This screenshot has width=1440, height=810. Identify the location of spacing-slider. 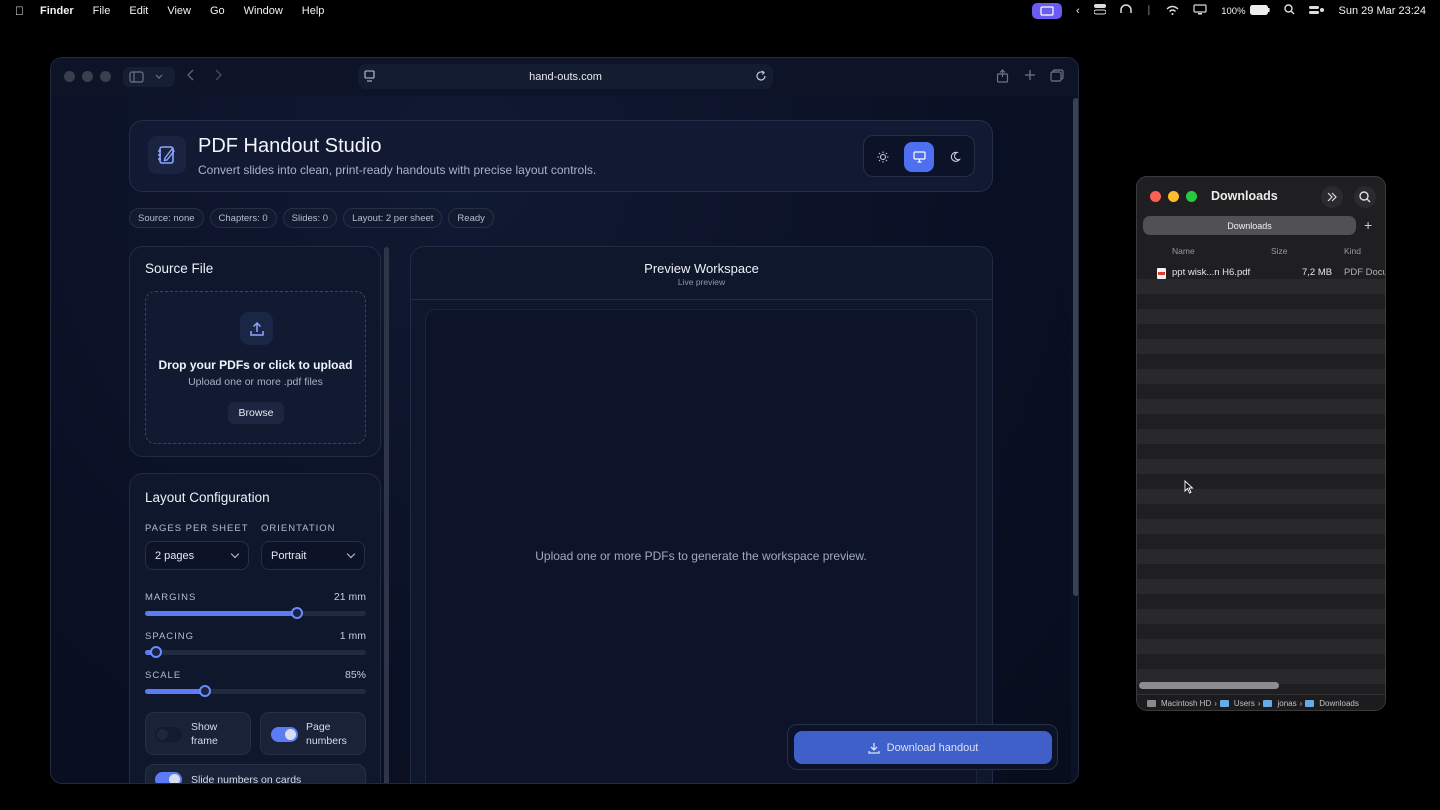
(255, 652).